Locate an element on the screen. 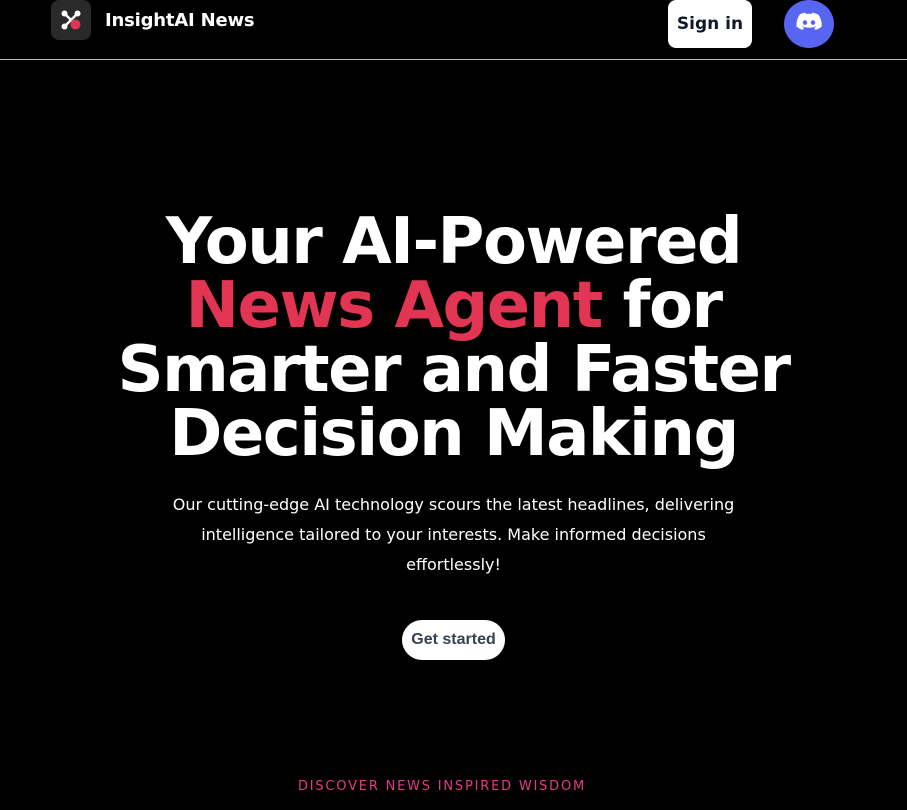 The width and height of the screenshot is (907, 810). navbar: InsightAI News Sign in is located at coordinates (453, 30).